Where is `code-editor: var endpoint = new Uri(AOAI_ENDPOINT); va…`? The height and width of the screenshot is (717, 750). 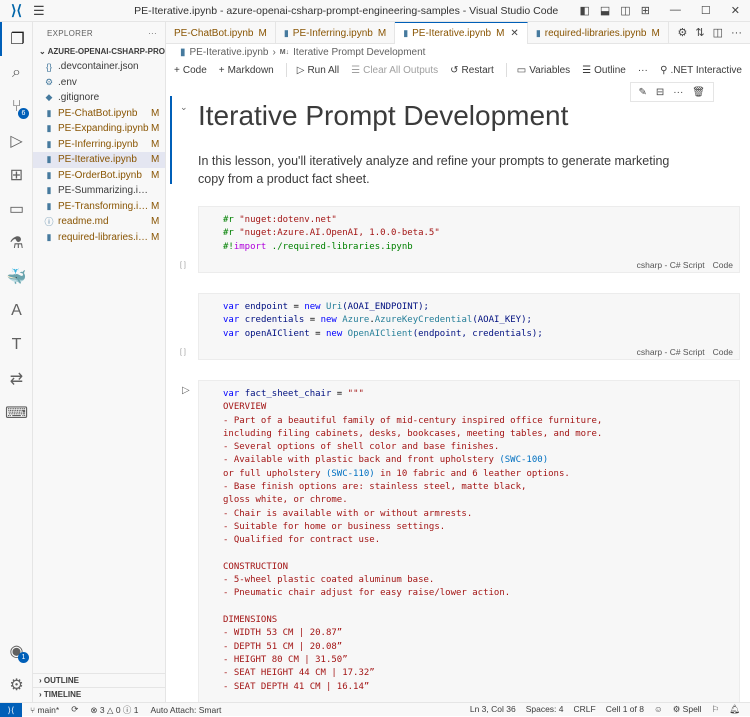 code-editor: var endpoint = new Uri(AOAI_ENDPOINT); va… is located at coordinates (469, 317).